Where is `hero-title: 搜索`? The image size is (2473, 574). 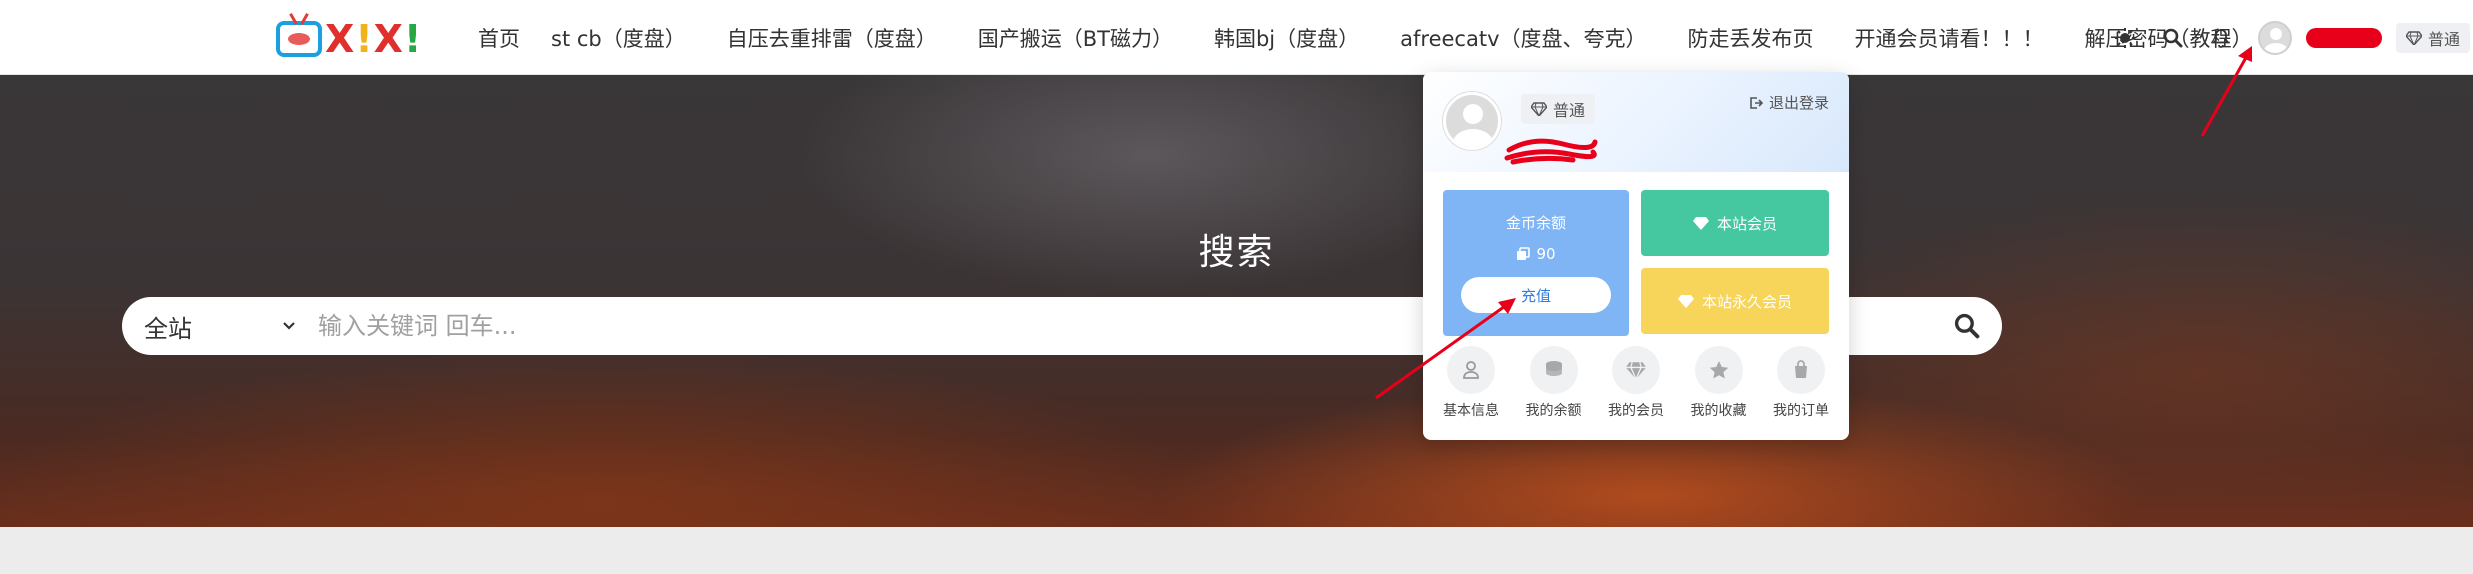 hero-title: 搜索 is located at coordinates (1236, 252).